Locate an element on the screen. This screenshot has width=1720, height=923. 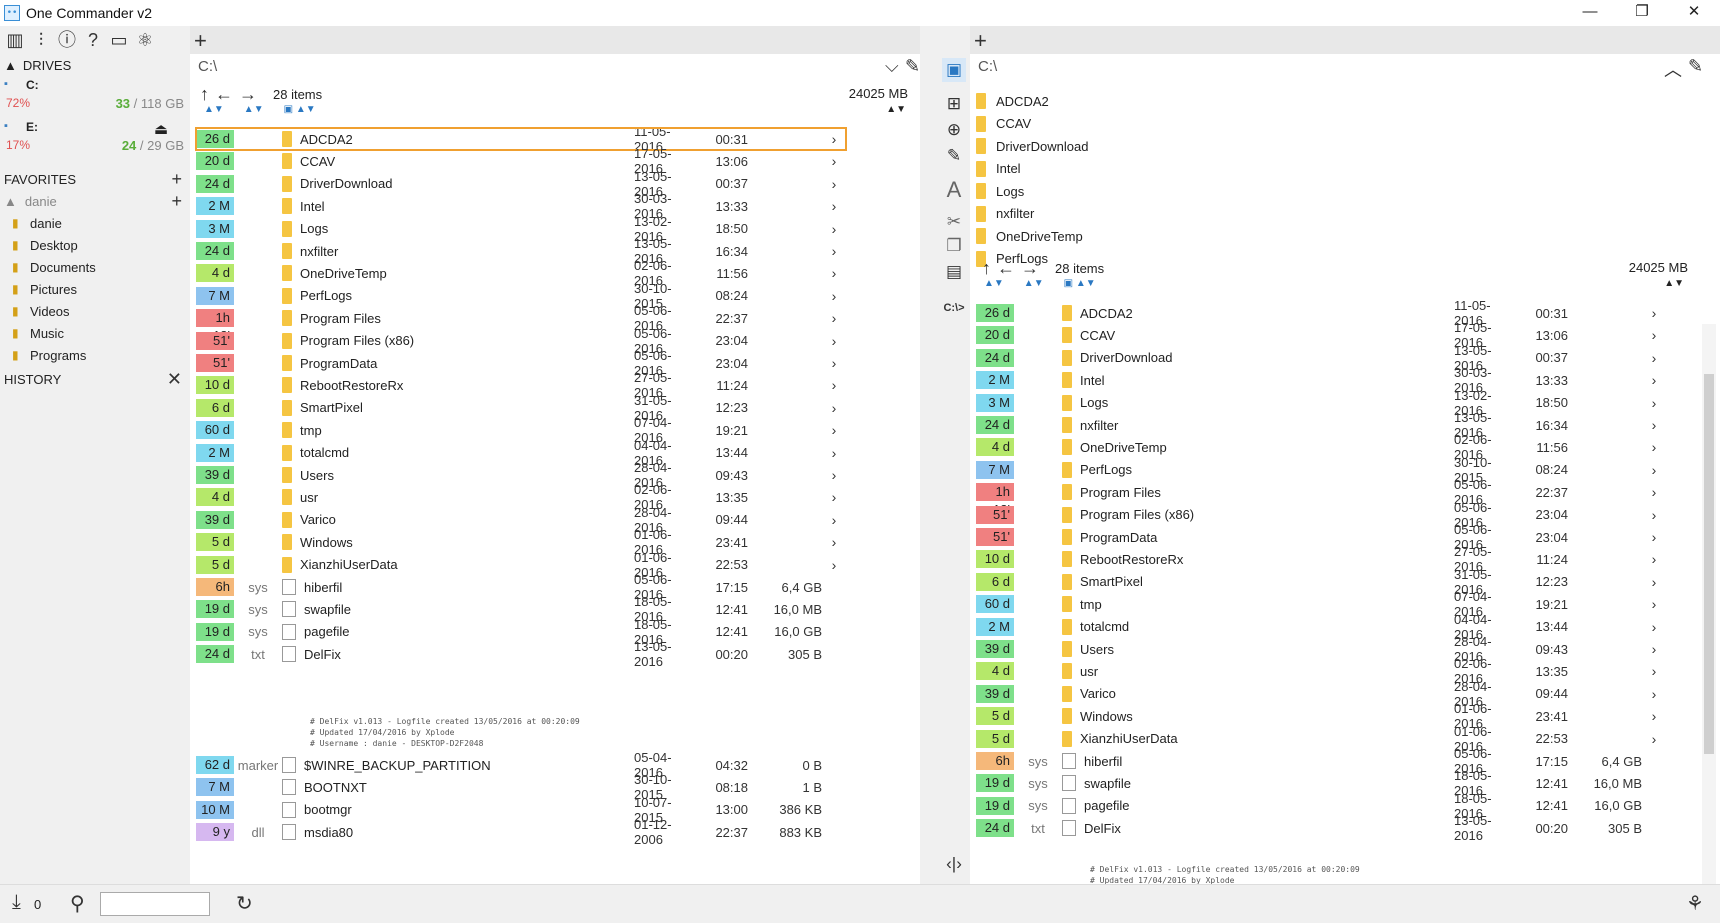
tree-icon: ⚘ is located at coordinates (1695, 903).